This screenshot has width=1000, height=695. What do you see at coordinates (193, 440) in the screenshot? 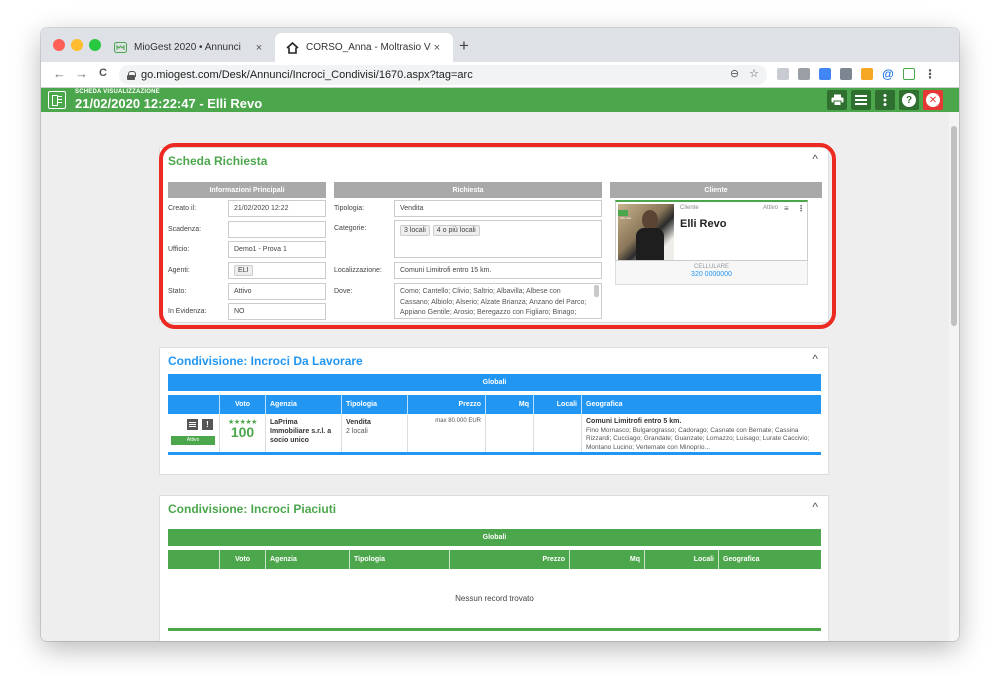
I see `status-badge: Attivo` at bounding box center [193, 440].